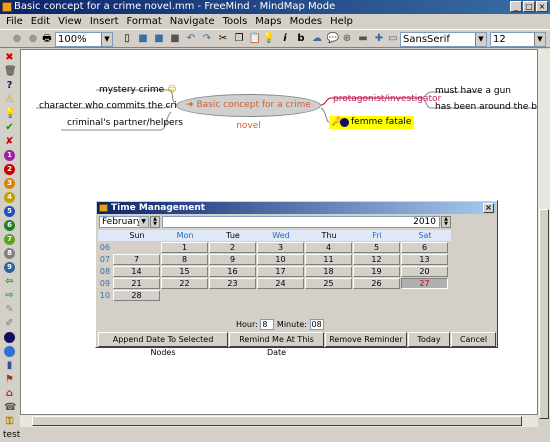 The width and height of the screenshot is (550, 442). I want to click on note-icon: 💬, so click(333, 39).